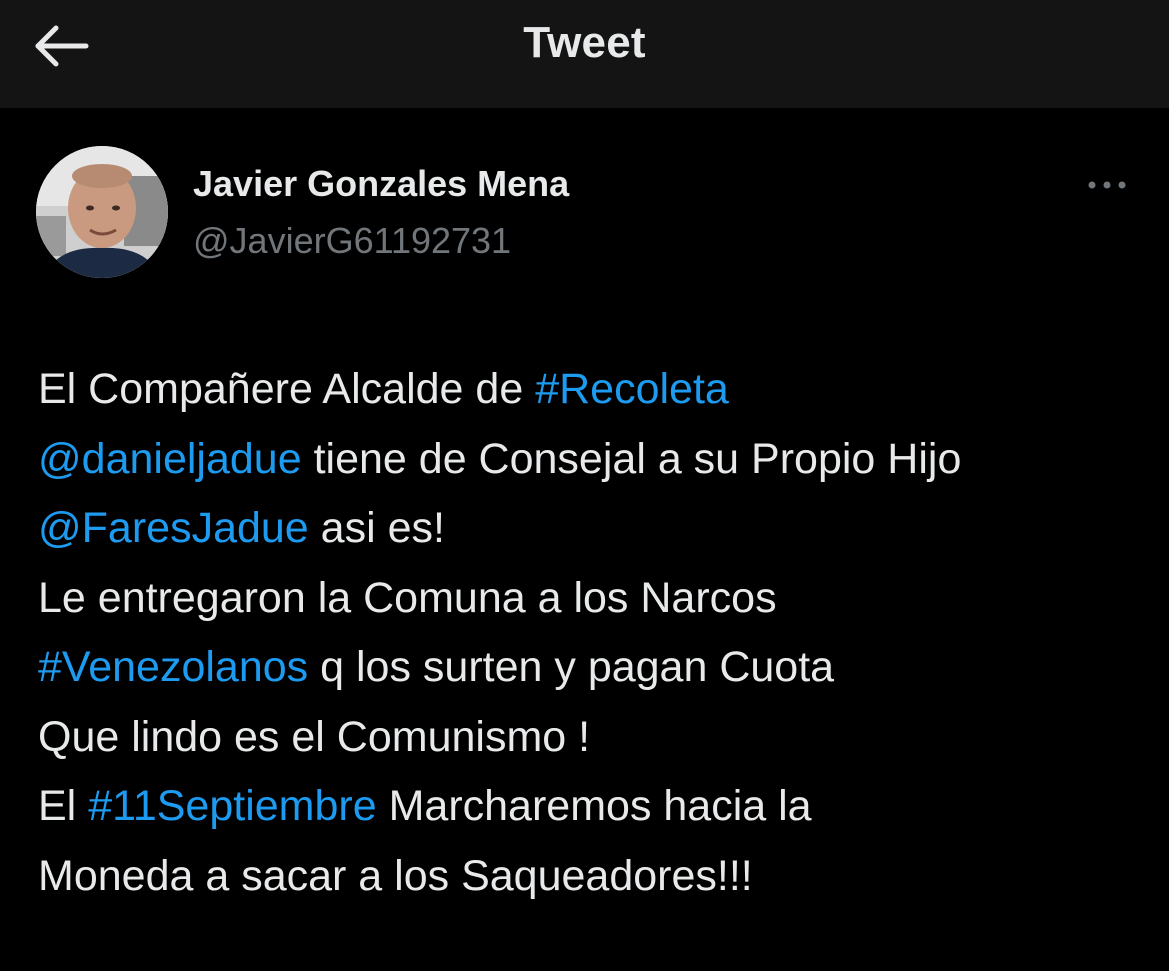 This screenshot has width=1169, height=971. Describe the element at coordinates (376, 528) in the screenshot. I see `tweet-text-segment: asi es!` at that location.